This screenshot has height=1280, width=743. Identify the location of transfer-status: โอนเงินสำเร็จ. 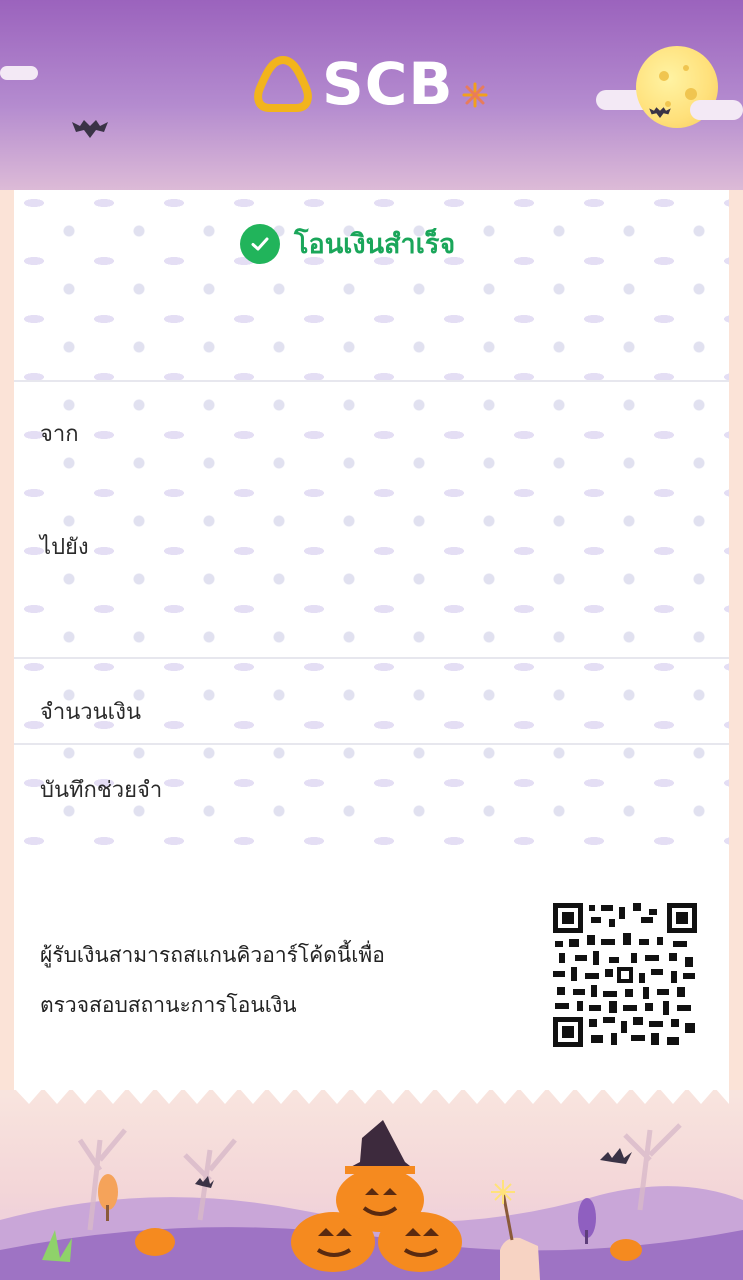
(347, 243).